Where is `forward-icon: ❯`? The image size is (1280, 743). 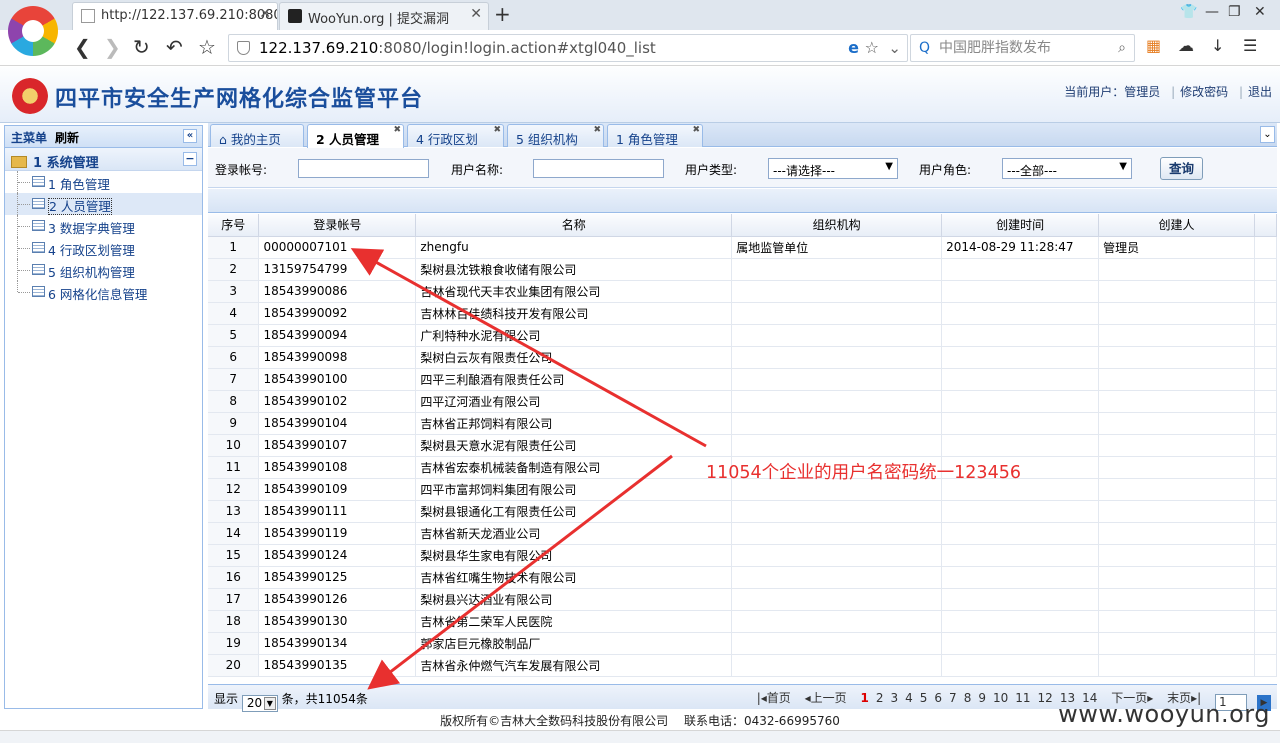
forward-icon: ❯ is located at coordinates (112, 47).